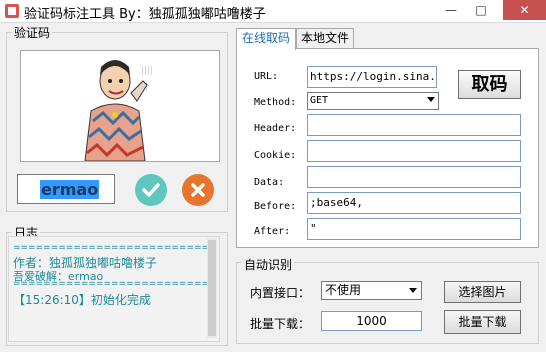 This screenshot has height=352, width=546. I want to click on after-input: ", so click(414, 229).